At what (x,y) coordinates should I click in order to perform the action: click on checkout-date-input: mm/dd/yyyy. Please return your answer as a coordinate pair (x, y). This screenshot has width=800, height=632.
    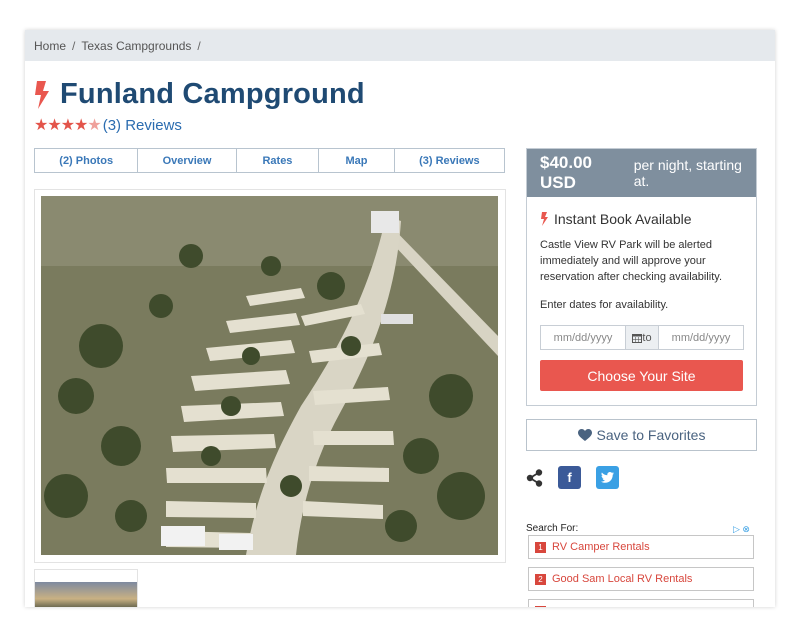
    Looking at the image, I should click on (701, 337).